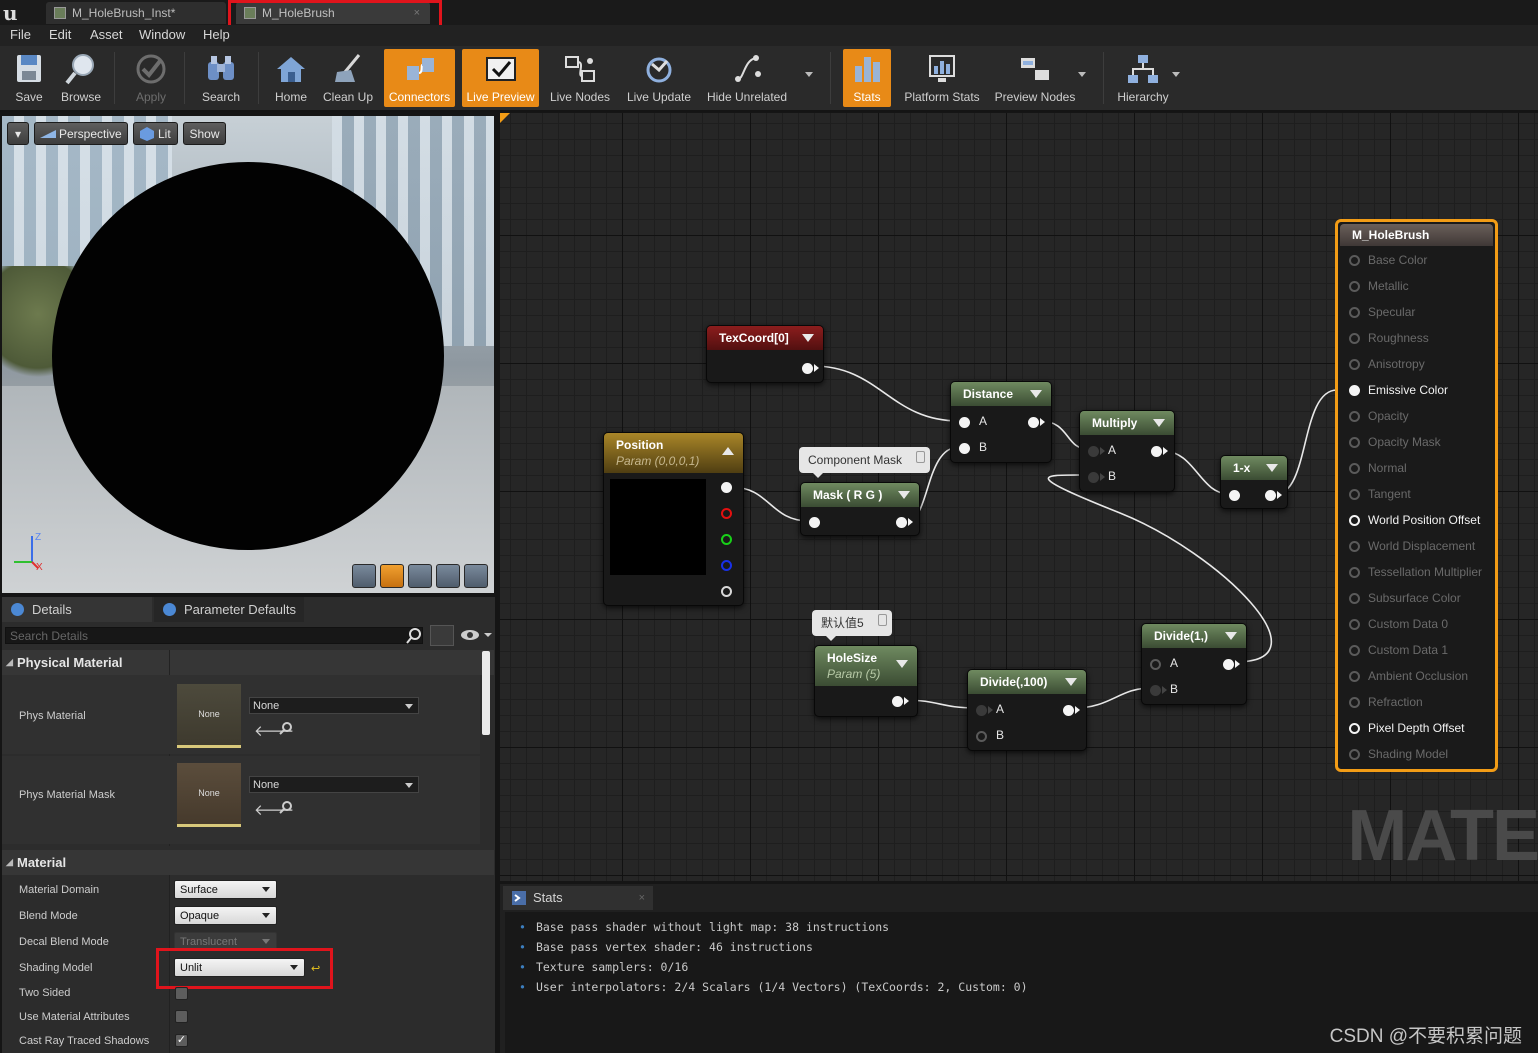 Image resolution: width=1538 pixels, height=1053 pixels. What do you see at coordinates (726, 591) in the screenshot?
I see `output-pin-a` at bounding box center [726, 591].